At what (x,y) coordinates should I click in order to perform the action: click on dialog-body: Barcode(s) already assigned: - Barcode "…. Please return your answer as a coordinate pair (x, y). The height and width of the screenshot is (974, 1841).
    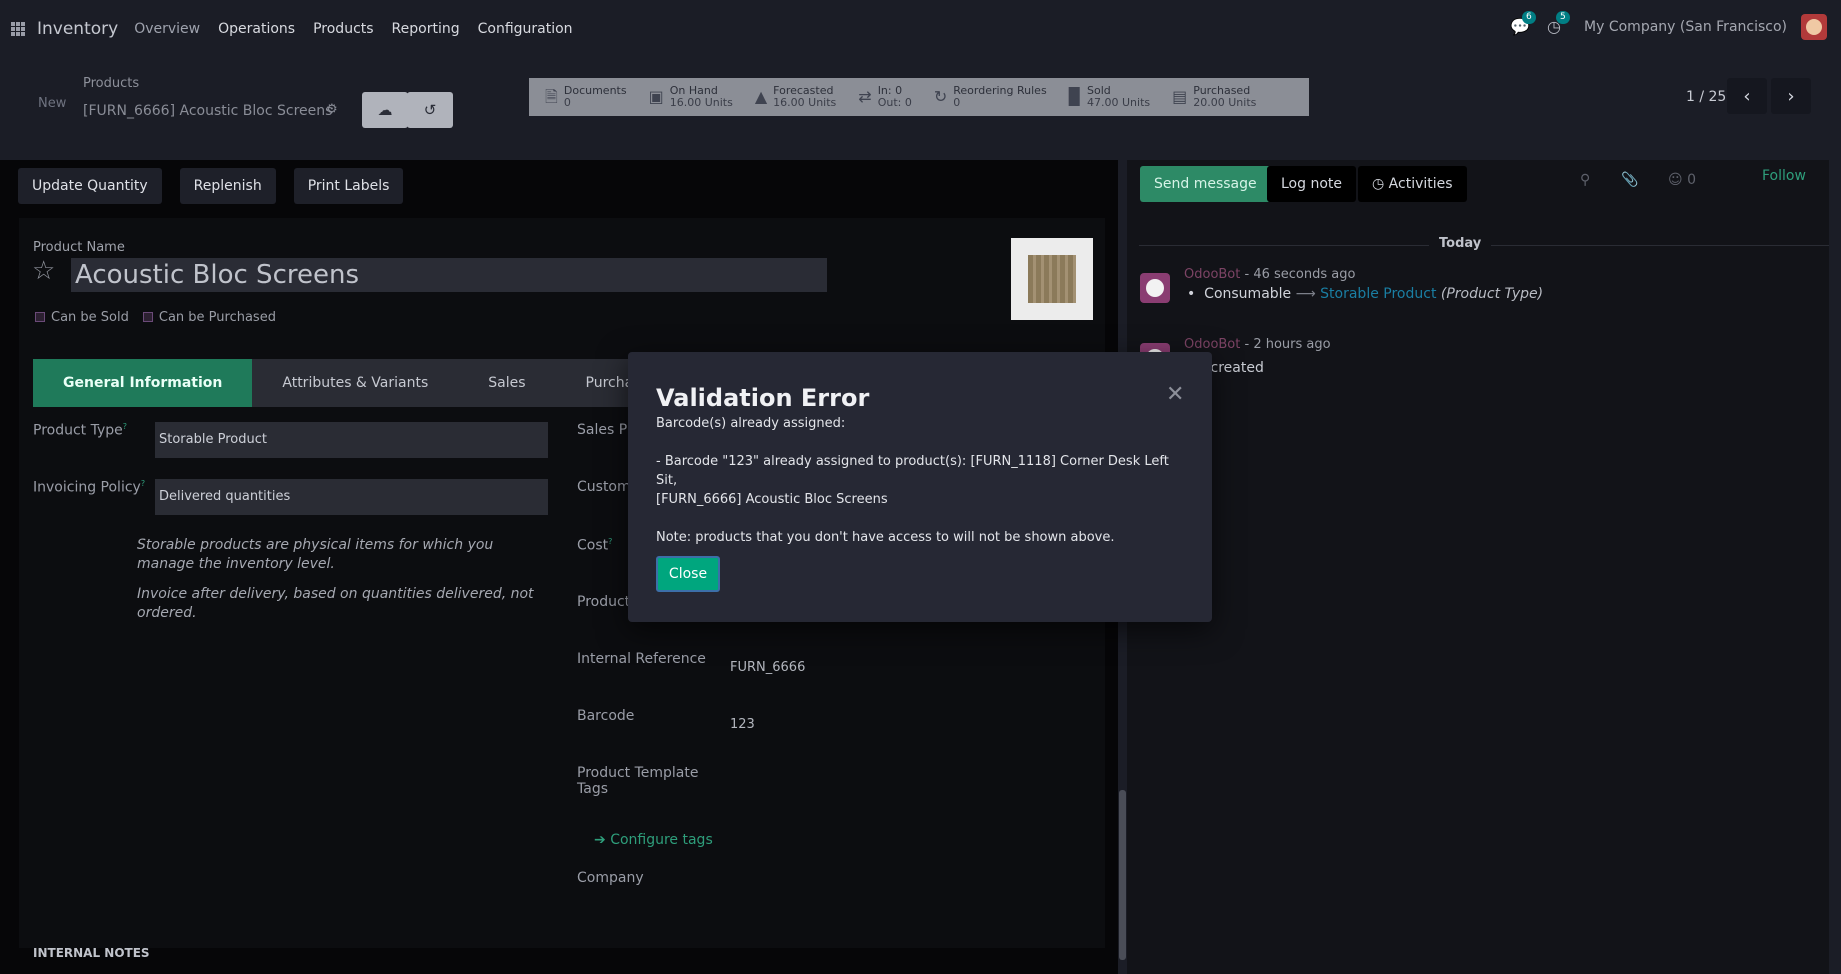
    Looking at the image, I should click on (916, 490).